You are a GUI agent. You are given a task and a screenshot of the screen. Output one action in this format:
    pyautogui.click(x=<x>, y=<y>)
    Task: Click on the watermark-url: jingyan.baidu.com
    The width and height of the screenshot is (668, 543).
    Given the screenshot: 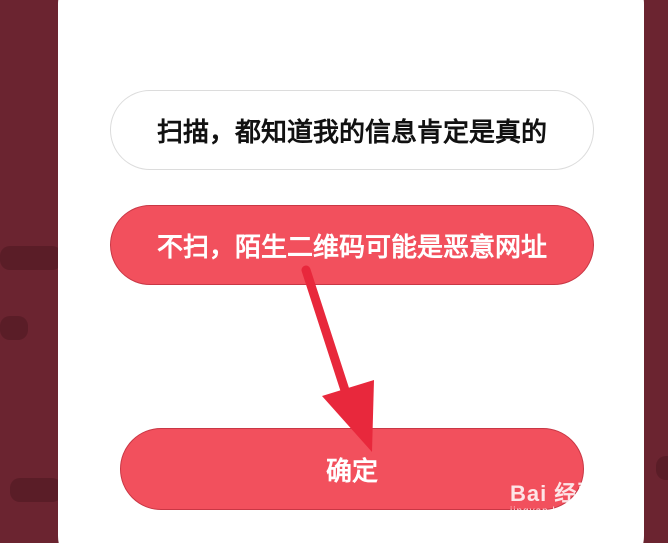 What is the action you would take?
    pyautogui.click(x=559, y=511)
    